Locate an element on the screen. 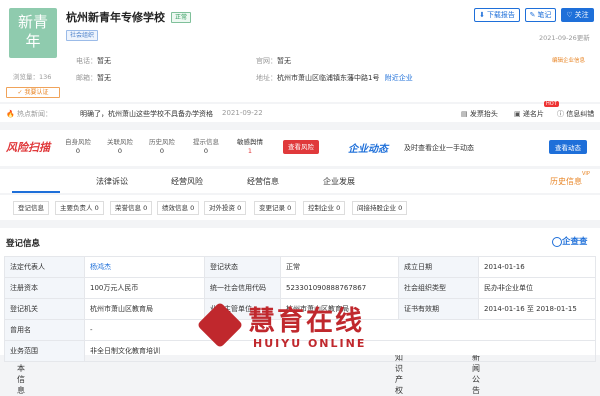 Image resolution: width=600 pixels, height=396 pixels. download-icon: ⬇ is located at coordinates (482, 15).